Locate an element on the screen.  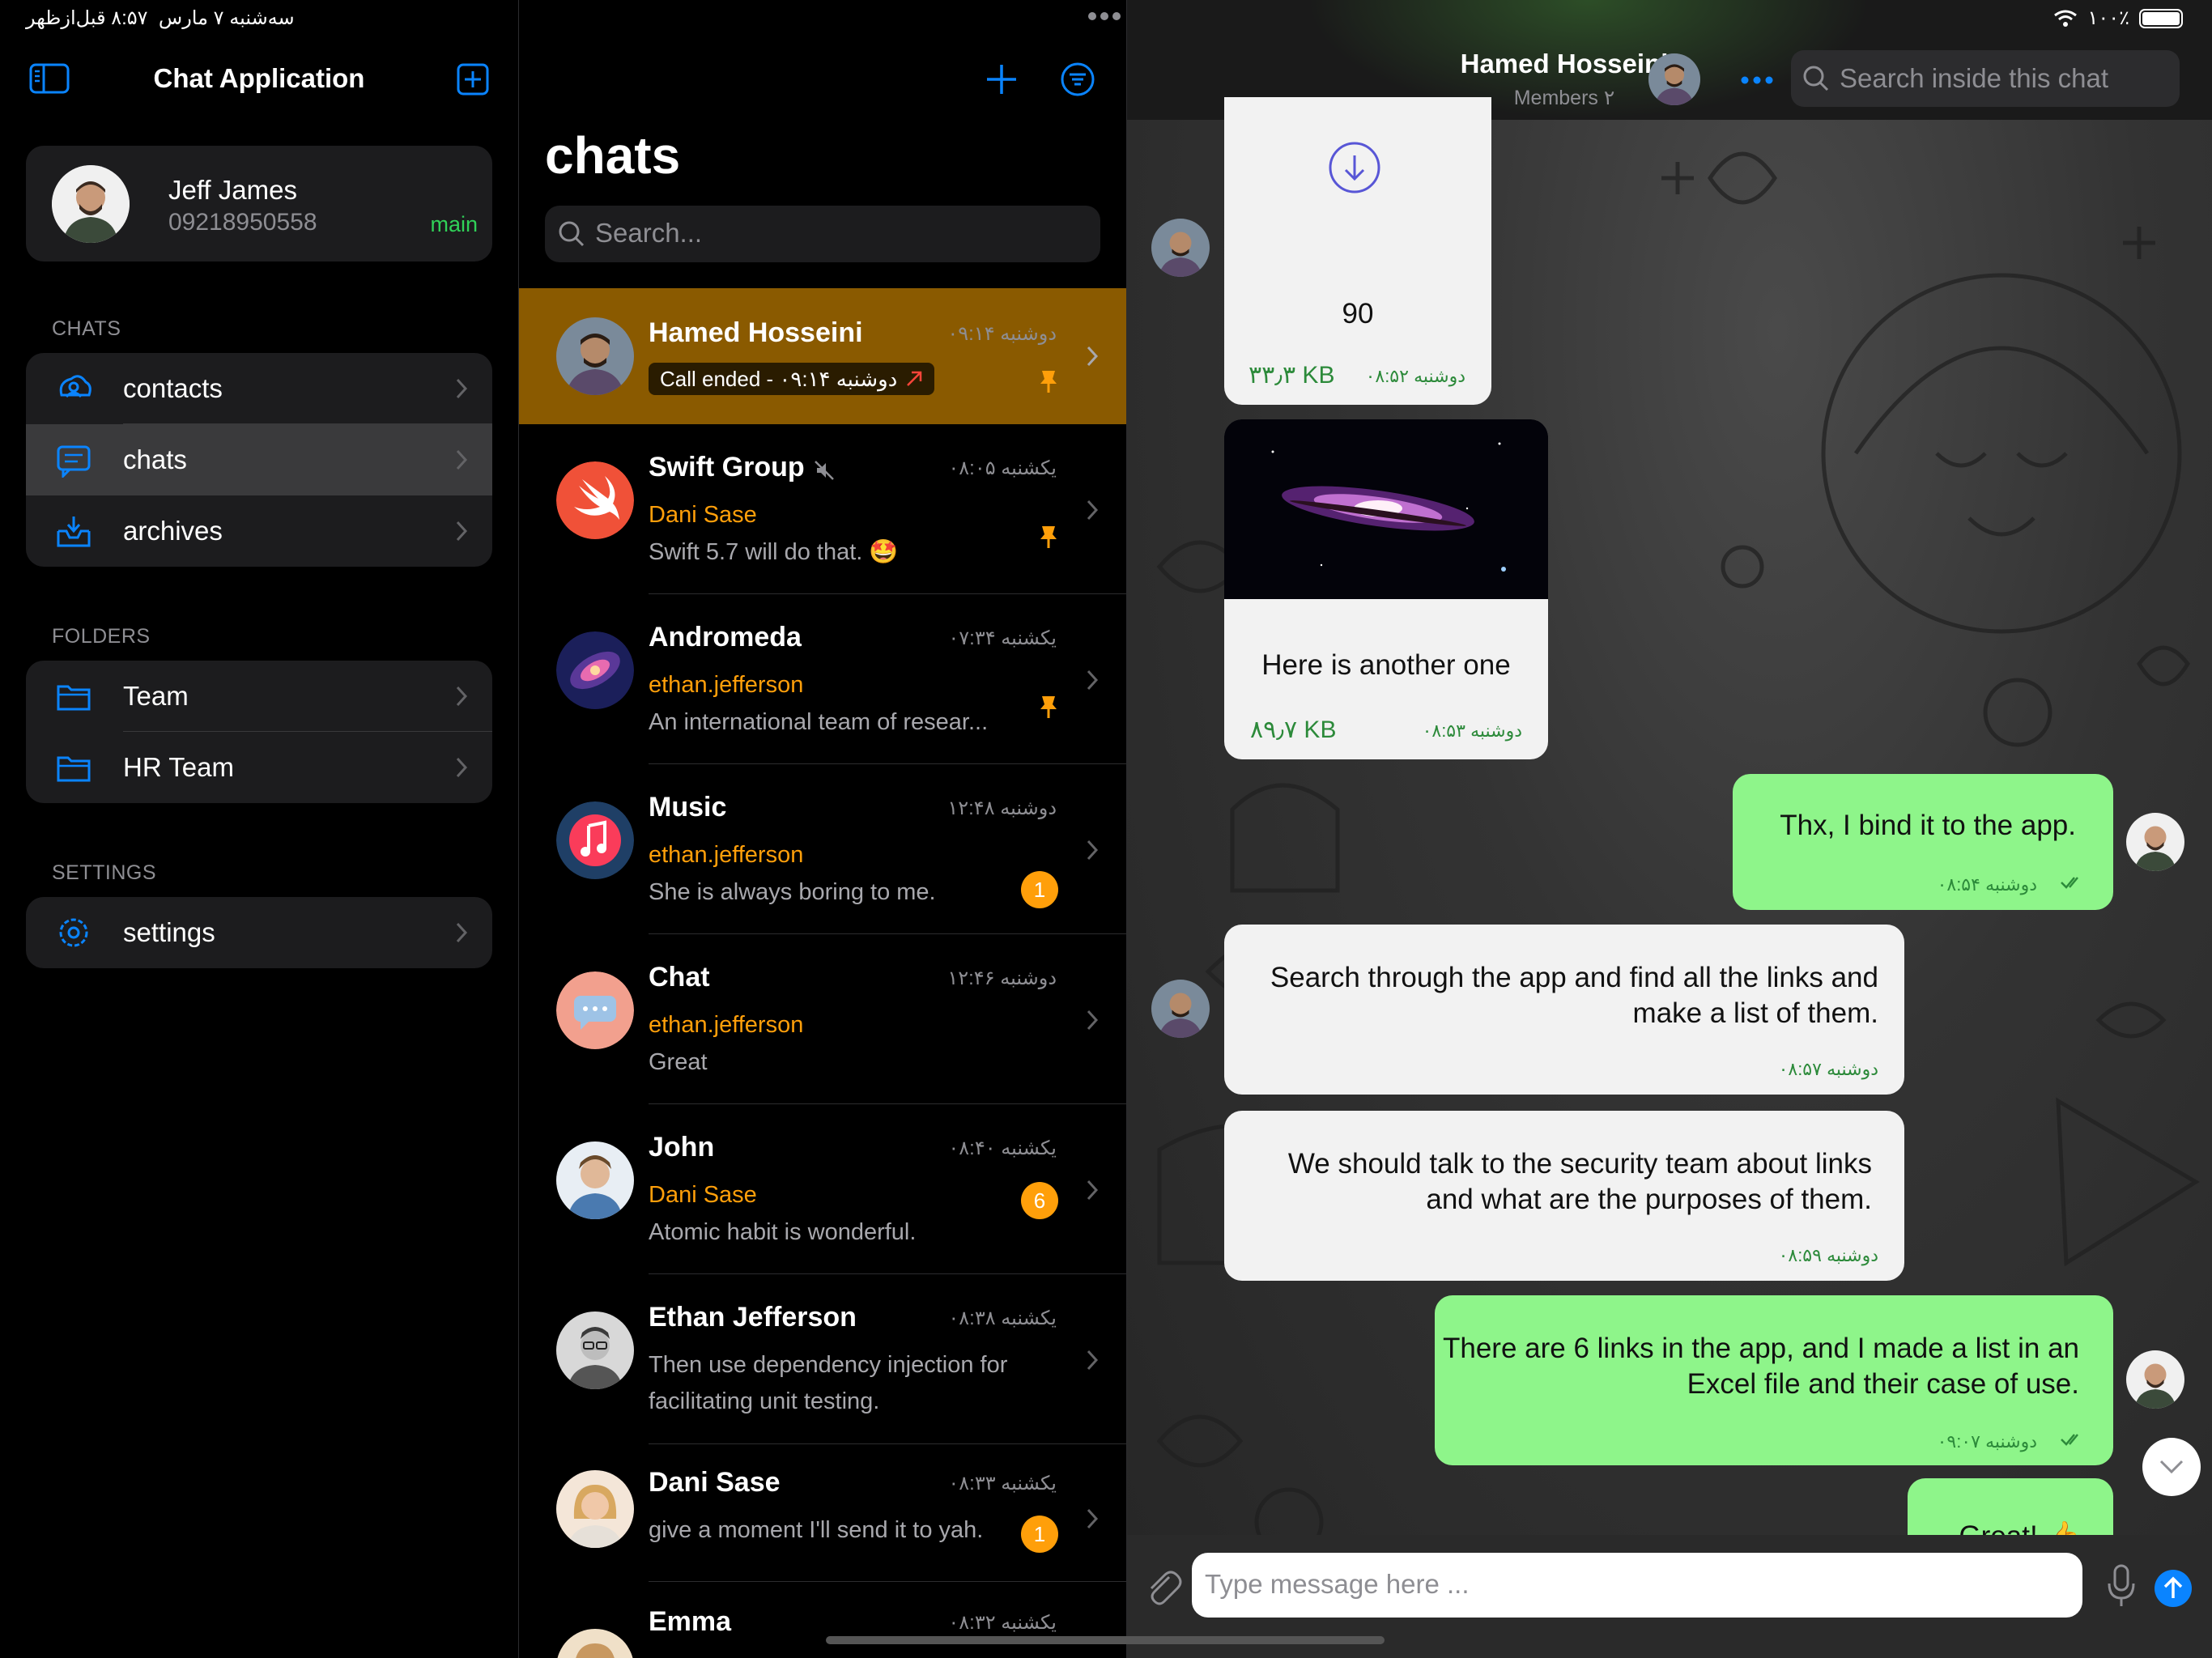
chat-row-emma: Emma یکشنبه ۰۸:۳۲ is located at coordinates (823, 1620).